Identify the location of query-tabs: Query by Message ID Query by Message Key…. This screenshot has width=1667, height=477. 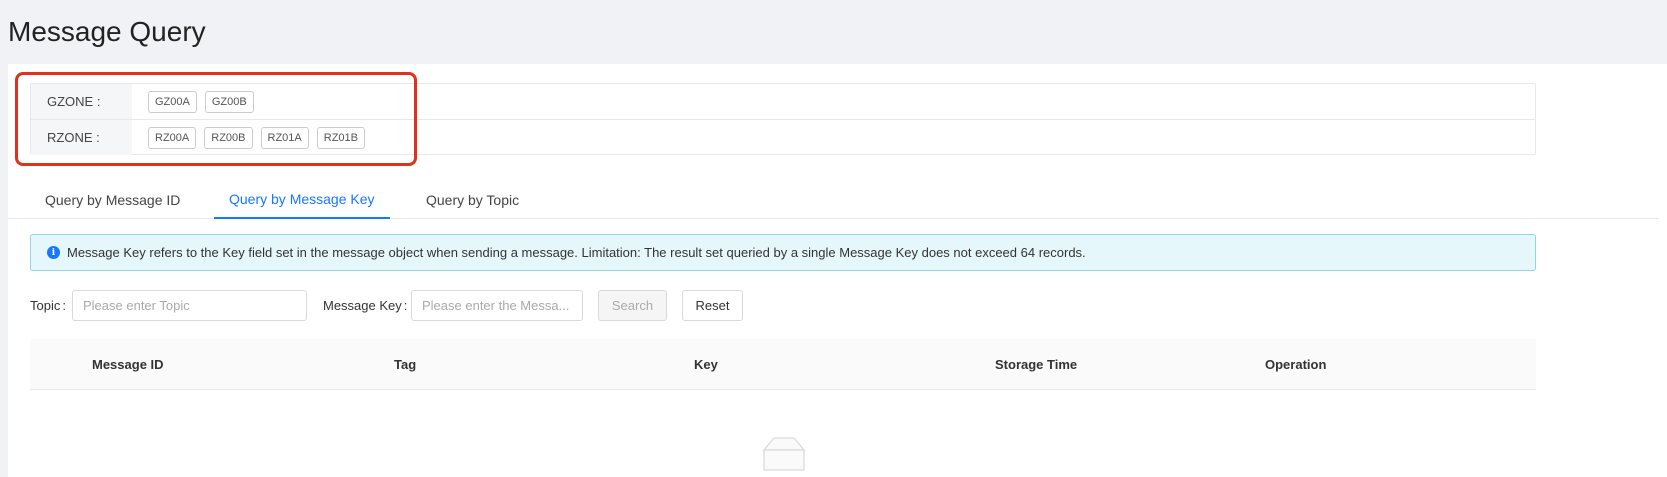
(833, 200).